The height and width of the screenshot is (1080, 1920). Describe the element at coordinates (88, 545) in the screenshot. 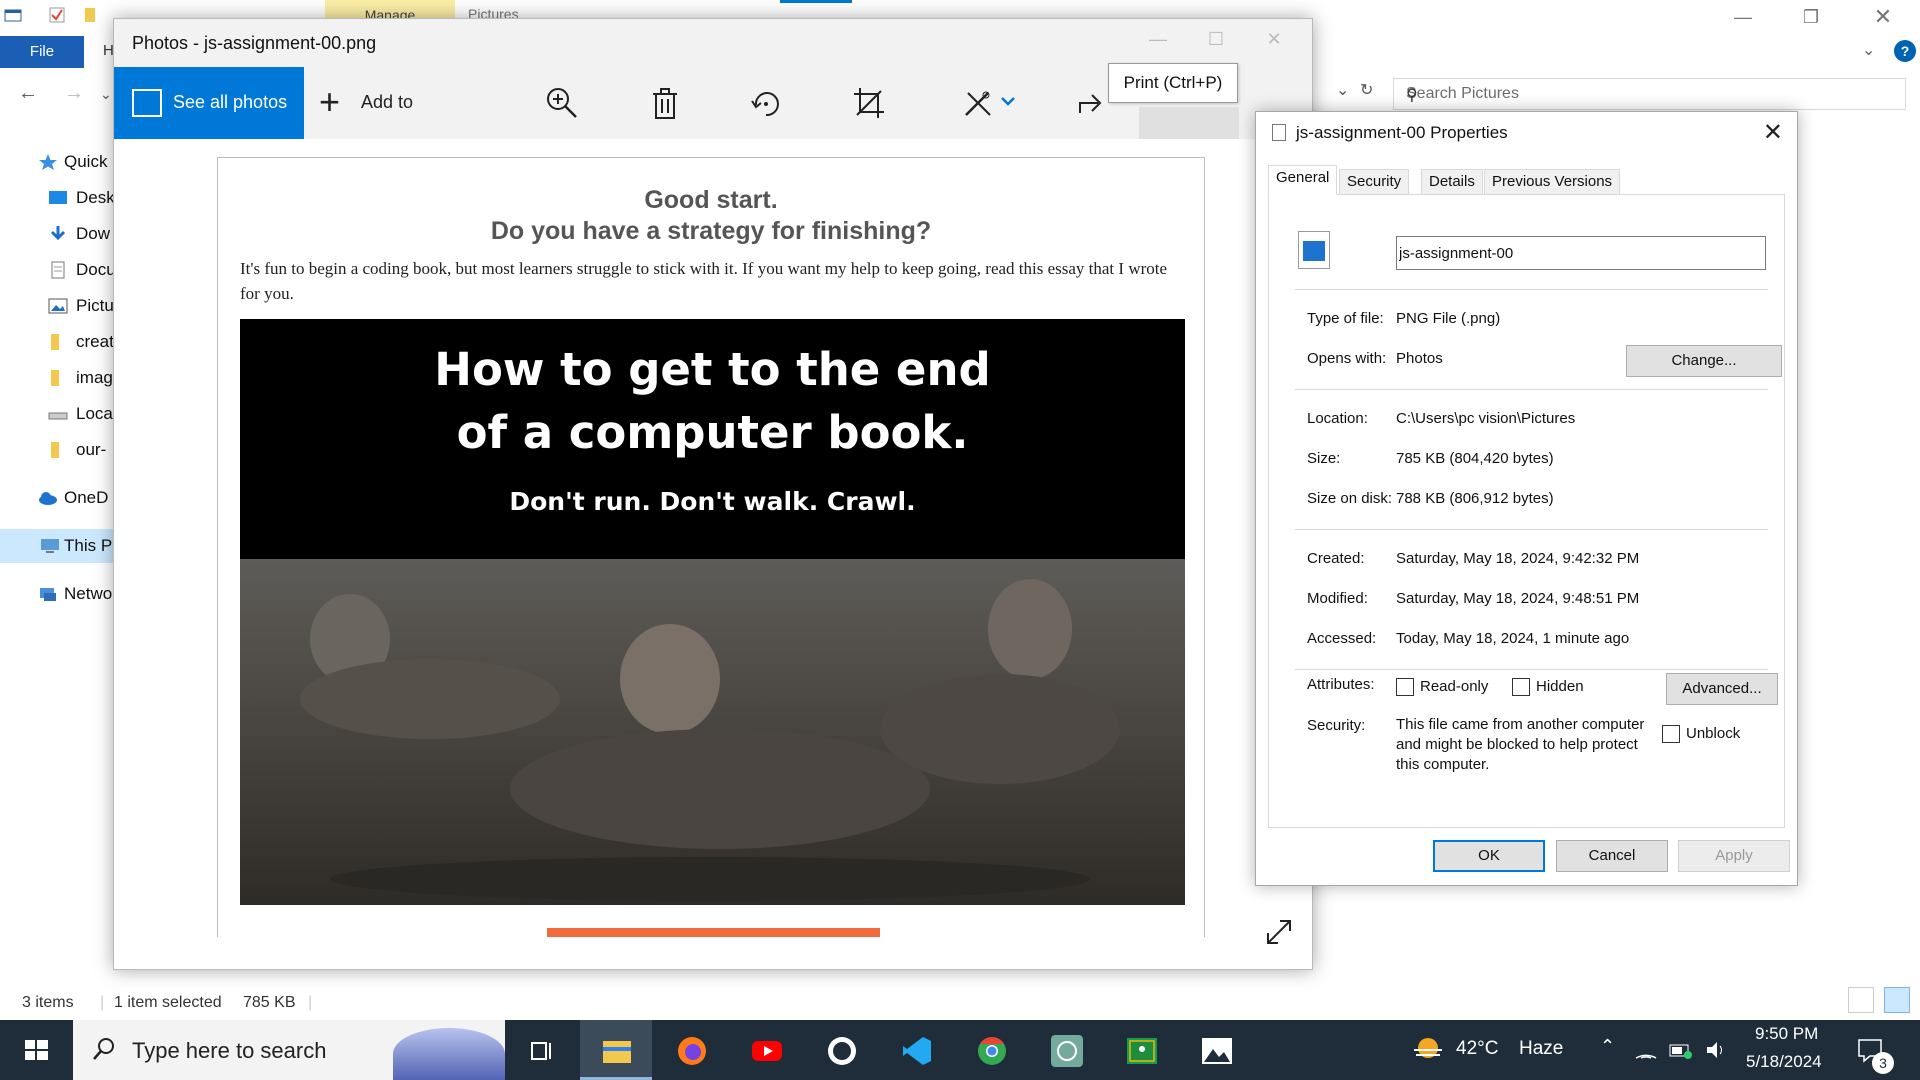

I see `sidebar-item-label: This P` at that location.